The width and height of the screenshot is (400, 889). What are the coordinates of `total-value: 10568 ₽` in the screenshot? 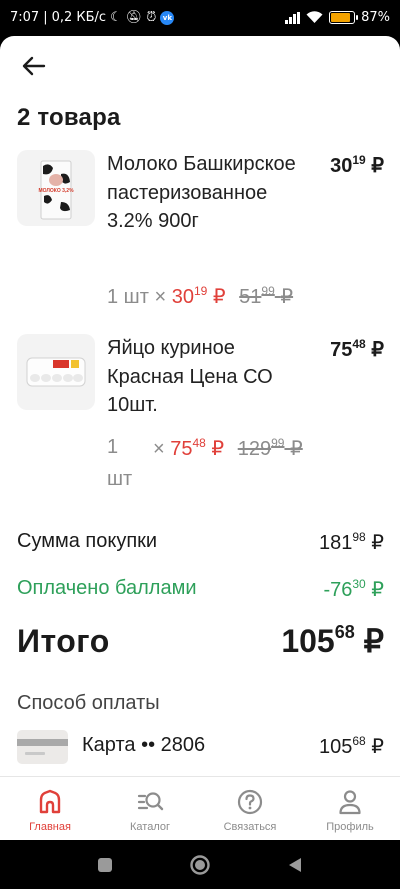 It's located at (332, 641).